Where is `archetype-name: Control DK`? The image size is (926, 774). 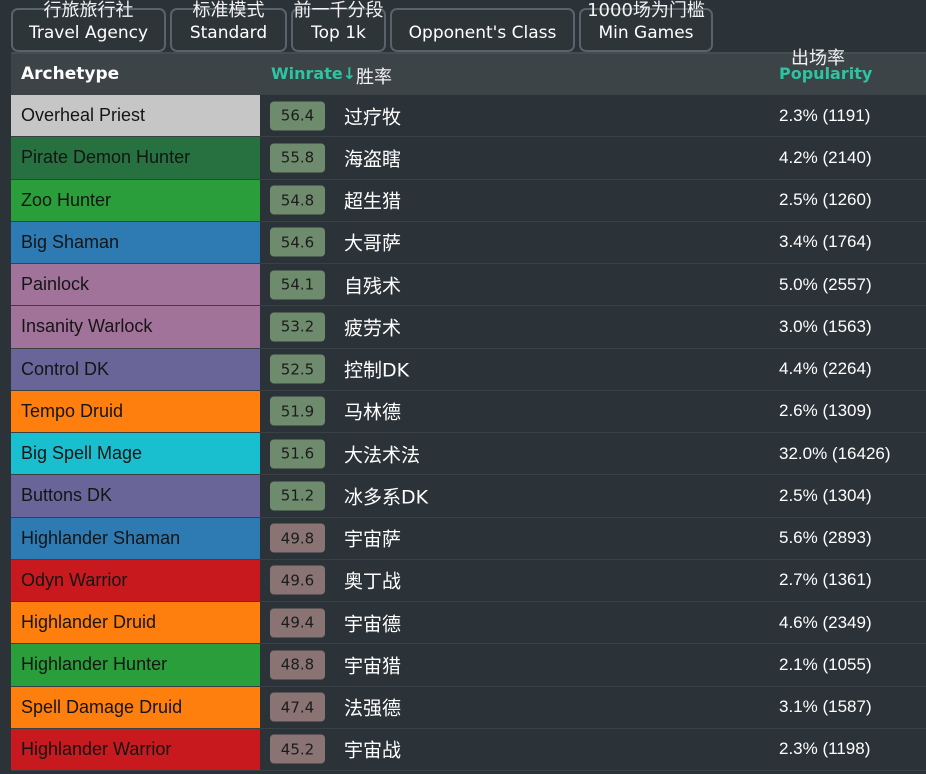
archetype-name: Control DK is located at coordinates (135, 369).